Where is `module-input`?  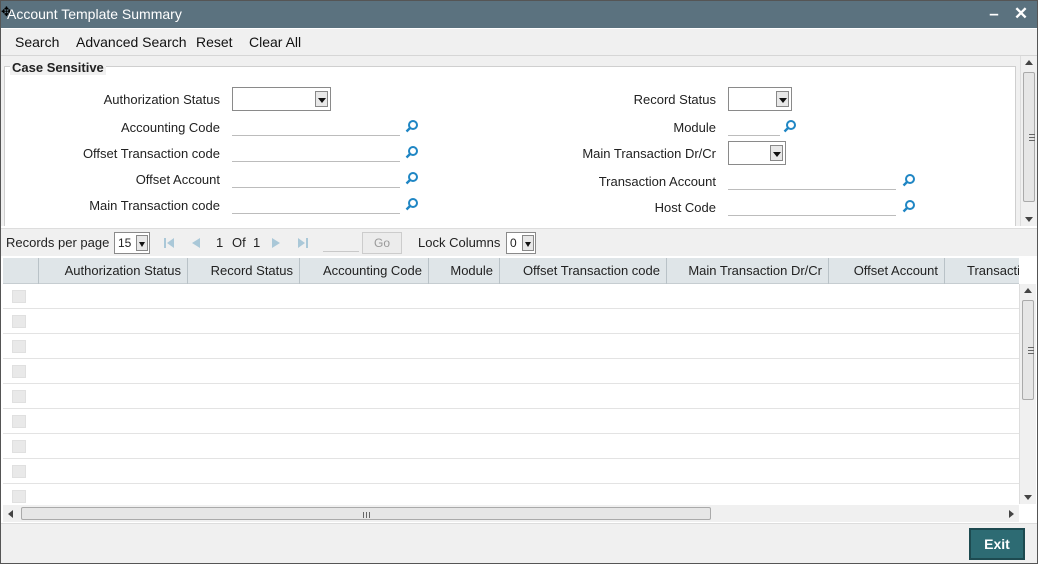 module-input is located at coordinates (754, 126).